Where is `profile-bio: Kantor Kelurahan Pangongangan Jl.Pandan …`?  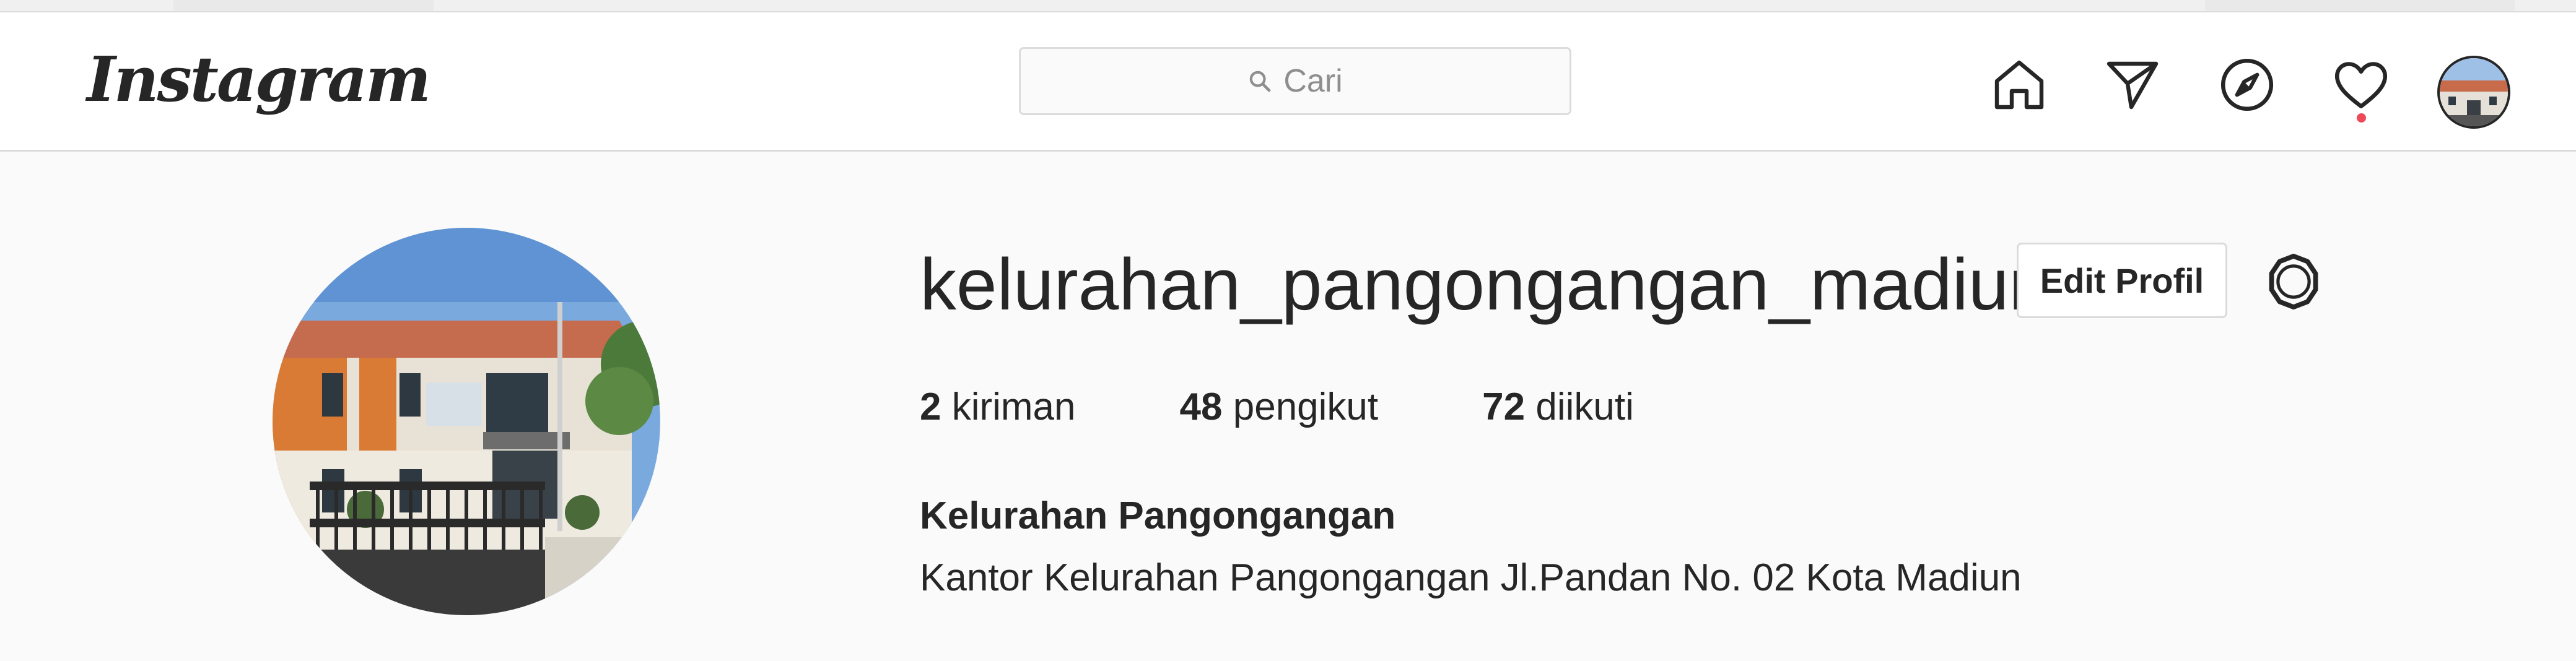 profile-bio: Kantor Kelurahan Pangongangan Jl.Pandan … is located at coordinates (1471, 577).